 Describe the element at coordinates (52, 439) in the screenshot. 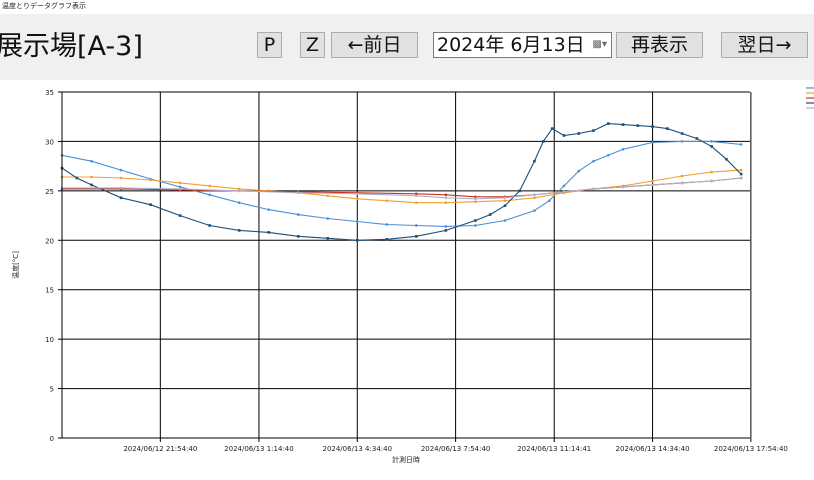

I see `y-tick-label: 0` at that location.